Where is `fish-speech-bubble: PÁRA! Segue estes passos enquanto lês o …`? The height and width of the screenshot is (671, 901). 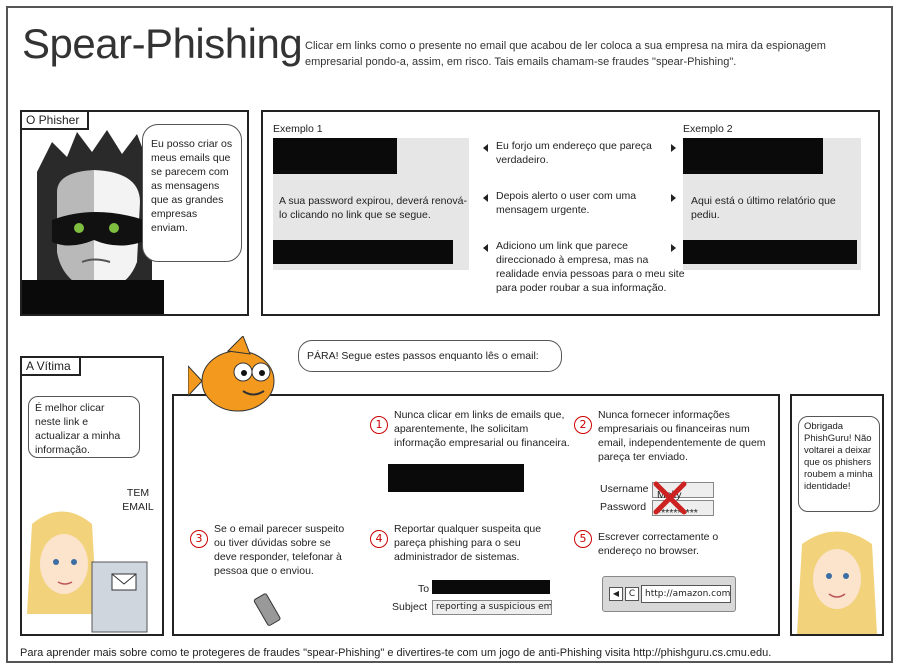
fish-speech-bubble: PÁRA! Segue estes passos enquanto lês o … is located at coordinates (430, 356).